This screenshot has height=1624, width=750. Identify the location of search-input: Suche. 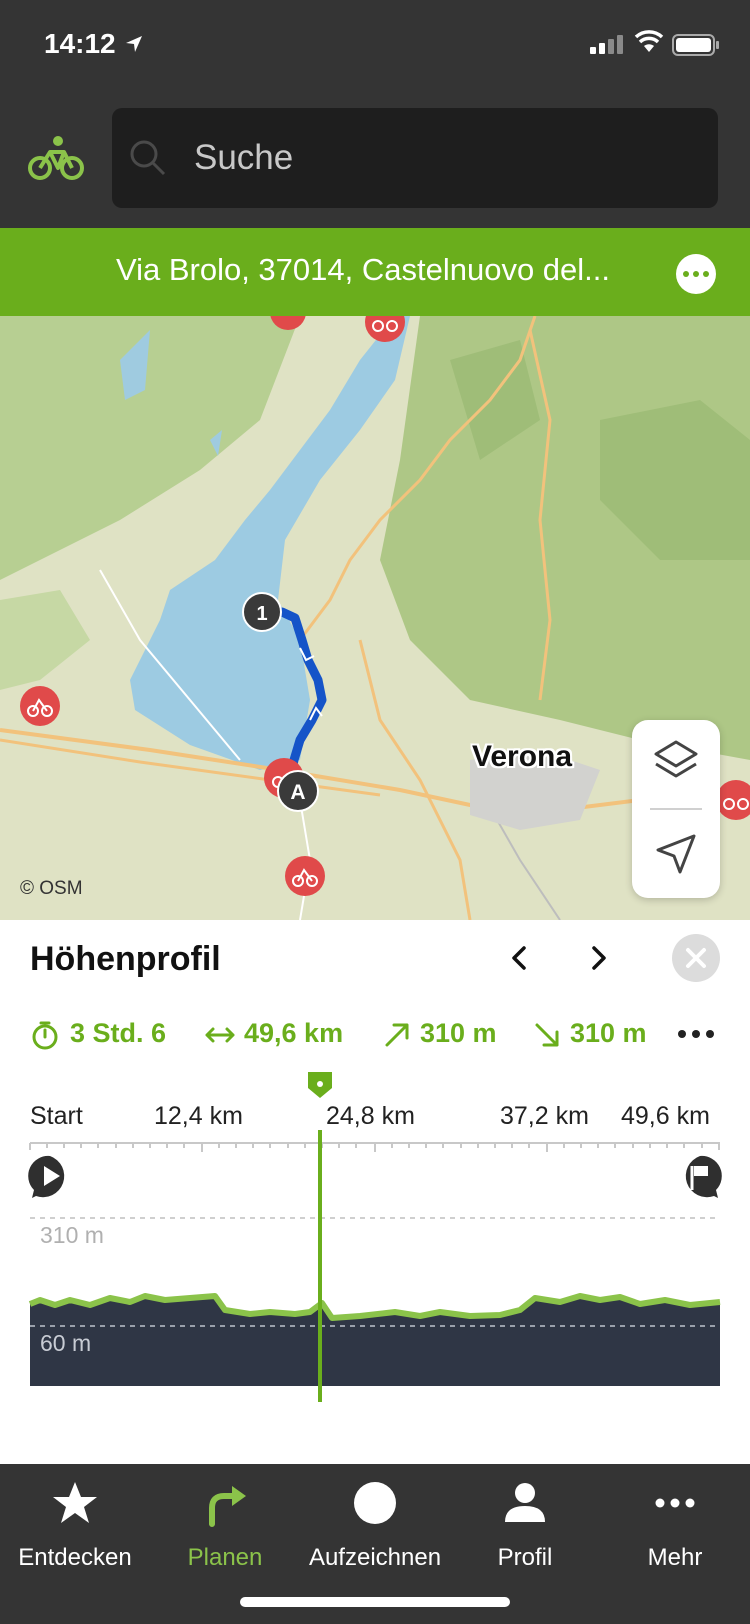
(415, 158).